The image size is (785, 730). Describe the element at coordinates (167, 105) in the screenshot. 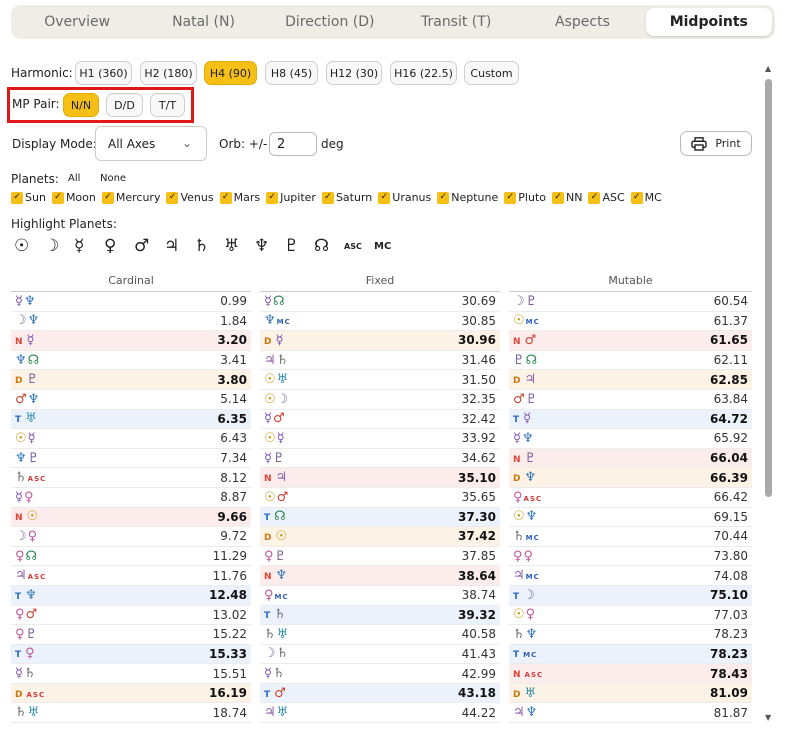

I see `mp-pair-tt-button: T/T` at that location.